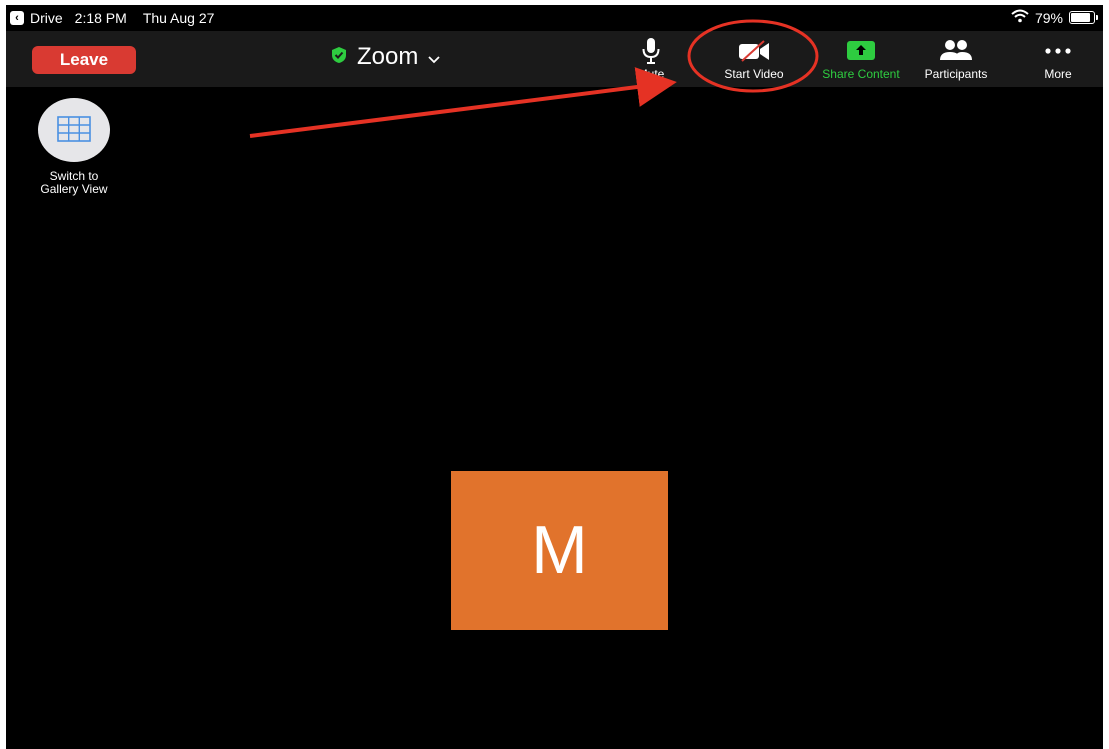 The image size is (1109, 749). What do you see at coordinates (463, 102) in the screenshot?
I see `annotation-arrow` at bounding box center [463, 102].